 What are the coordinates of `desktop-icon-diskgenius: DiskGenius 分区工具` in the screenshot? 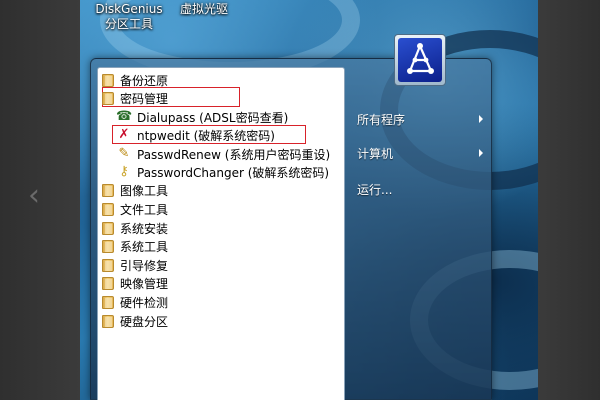 It's located at (129, 17).